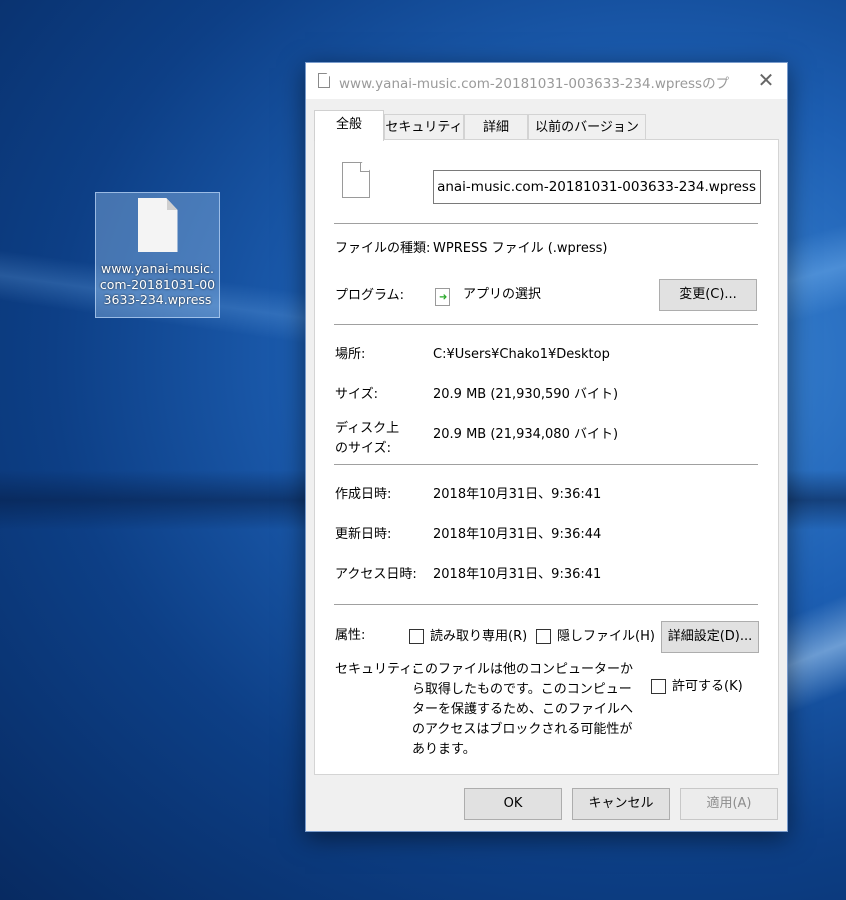 The image size is (846, 900). I want to click on location-value: C:¥Users¥Chako1¥Desktop, so click(521, 354).